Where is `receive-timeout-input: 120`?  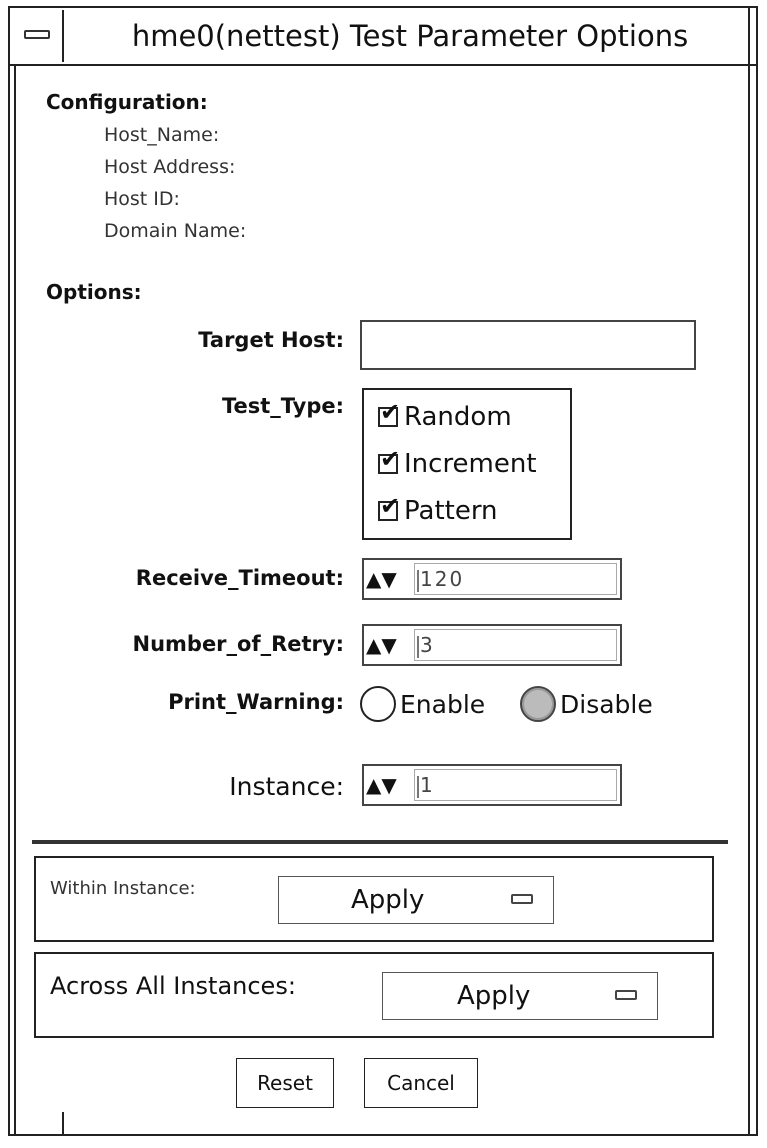 receive-timeout-input: 120 is located at coordinates (515, 579).